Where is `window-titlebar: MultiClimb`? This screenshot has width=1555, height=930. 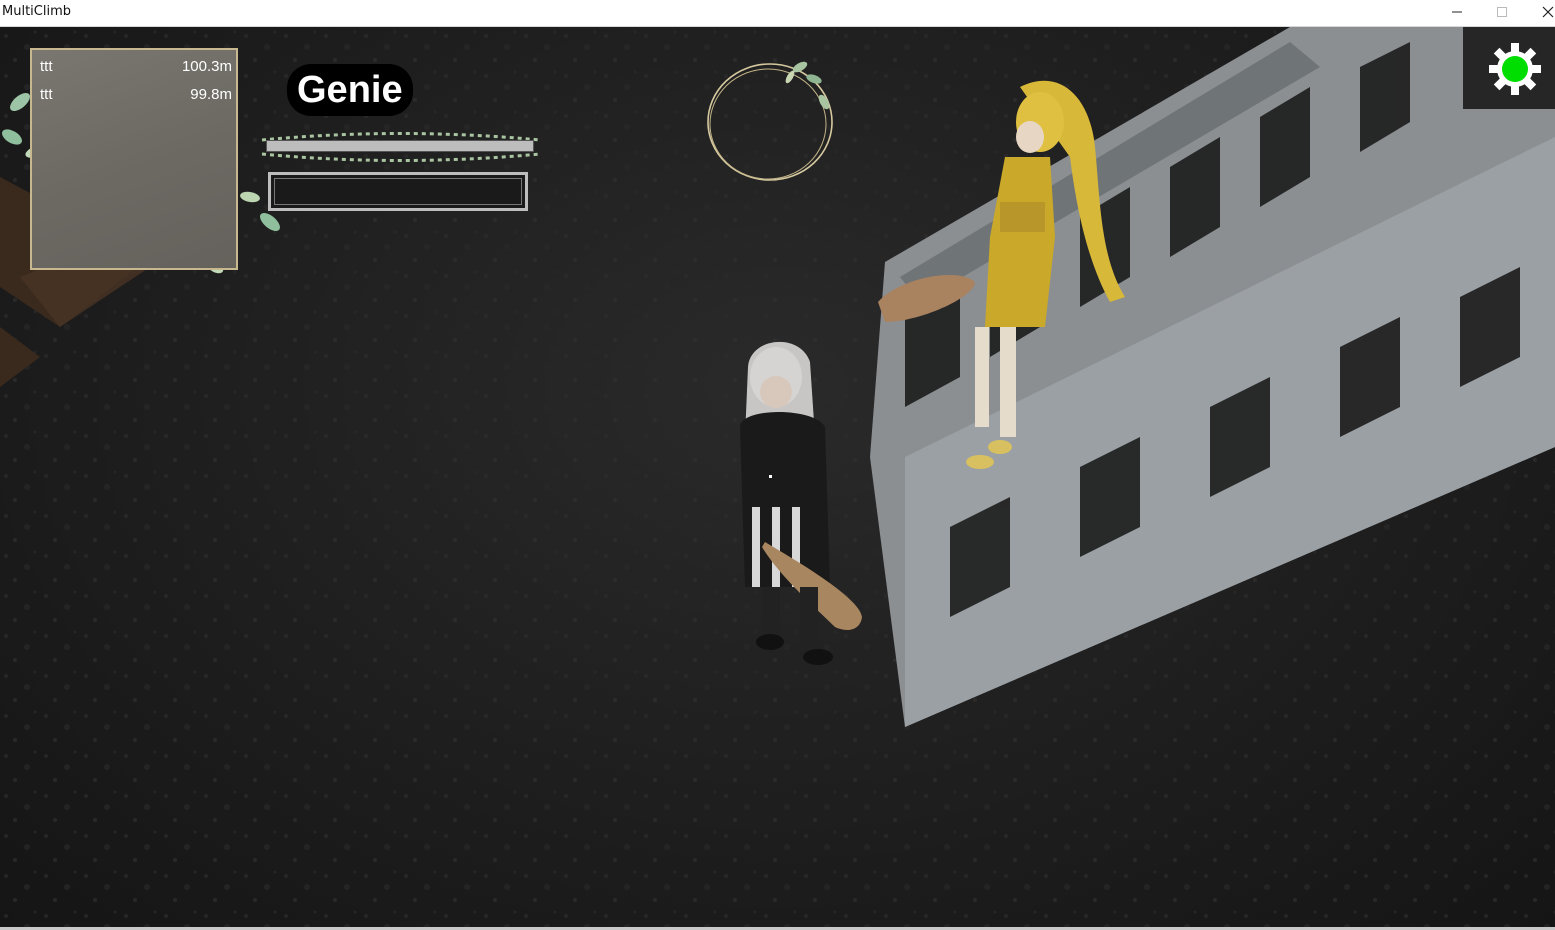 window-titlebar: MultiClimb is located at coordinates (777, 13).